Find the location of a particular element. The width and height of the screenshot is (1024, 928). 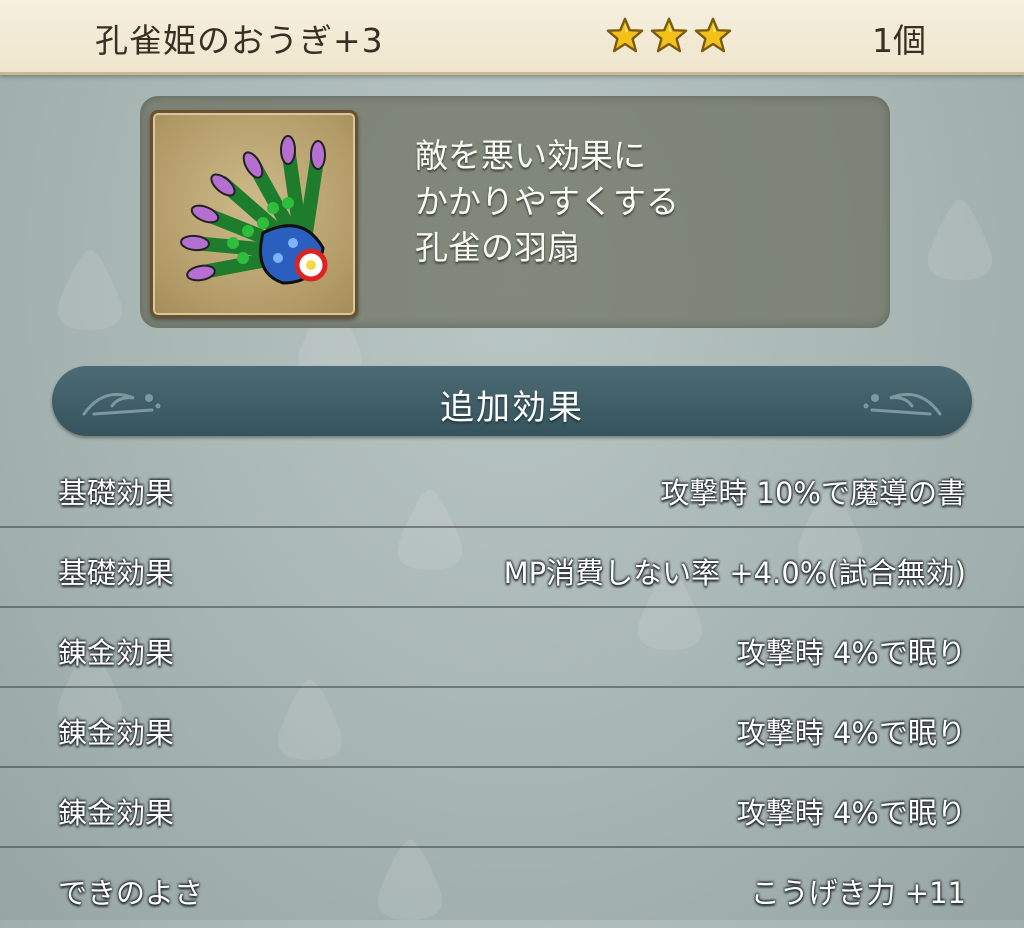

section-banner: 追加効果 is located at coordinates (512, 401).